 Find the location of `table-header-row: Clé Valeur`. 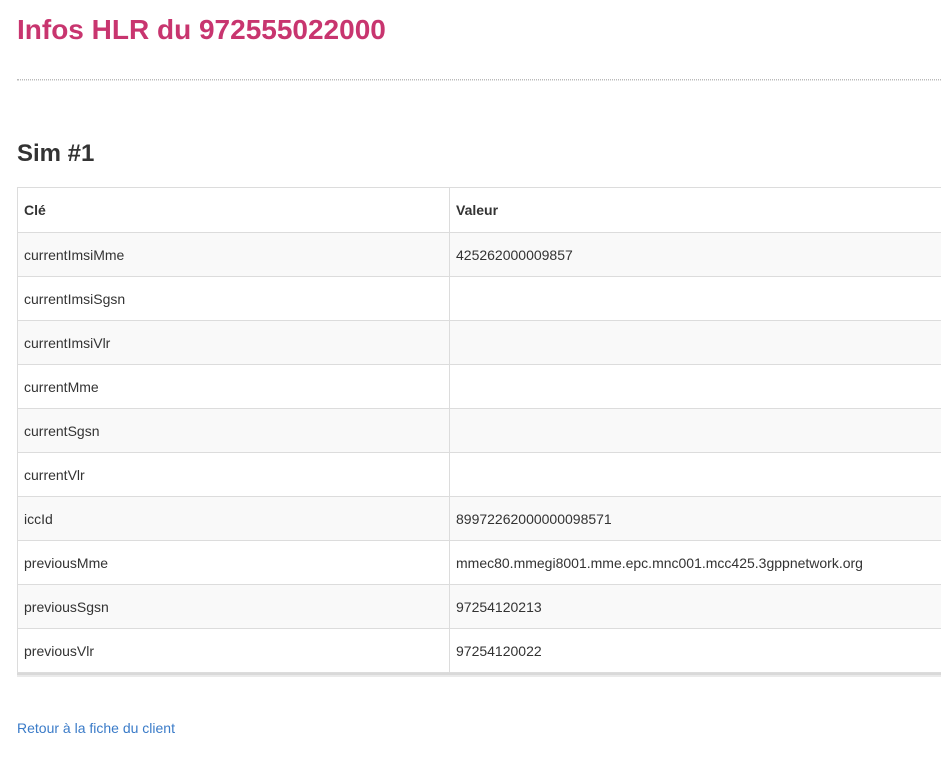

table-header-row: Clé Valeur is located at coordinates (479, 210).